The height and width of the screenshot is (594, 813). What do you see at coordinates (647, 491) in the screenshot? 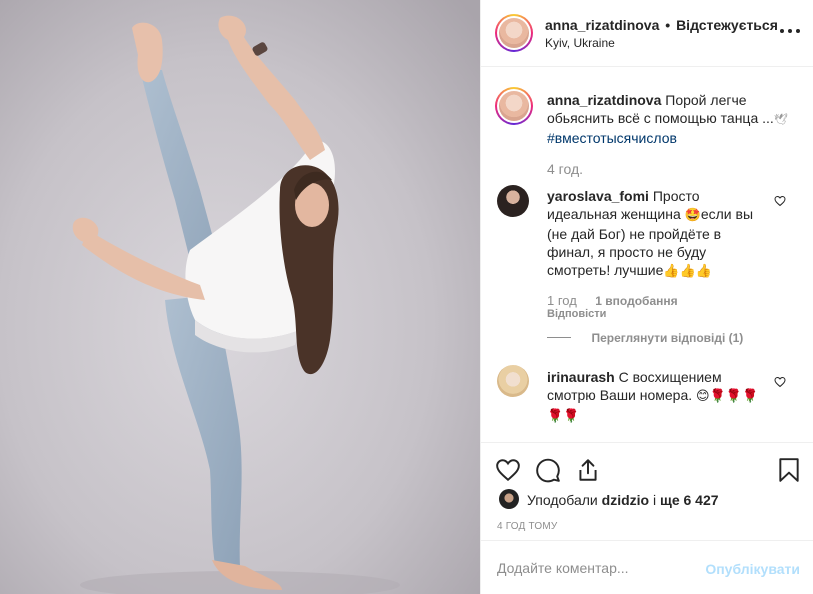
I see `post-actions: Уподобали dzidzio і ще 6 427 4 ГОД ТОМУ` at bounding box center [647, 491].